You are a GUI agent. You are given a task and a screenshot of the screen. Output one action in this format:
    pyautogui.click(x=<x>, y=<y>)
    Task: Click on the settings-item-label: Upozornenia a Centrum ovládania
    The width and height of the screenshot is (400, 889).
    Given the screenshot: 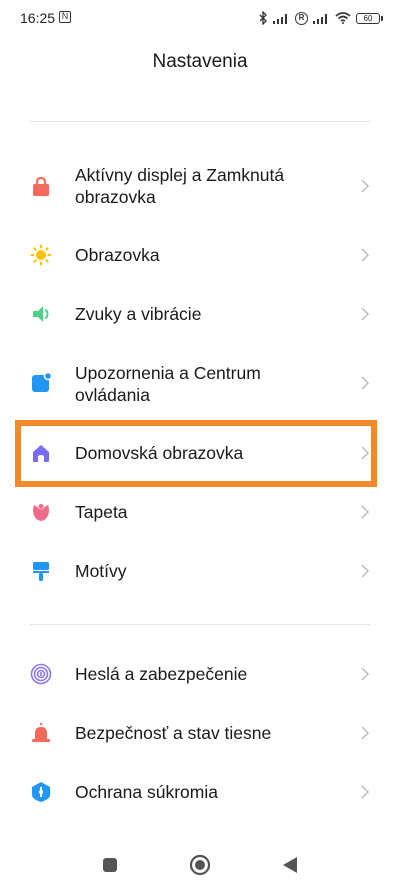 What is the action you would take?
    pyautogui.click(x=168, y=384)
    